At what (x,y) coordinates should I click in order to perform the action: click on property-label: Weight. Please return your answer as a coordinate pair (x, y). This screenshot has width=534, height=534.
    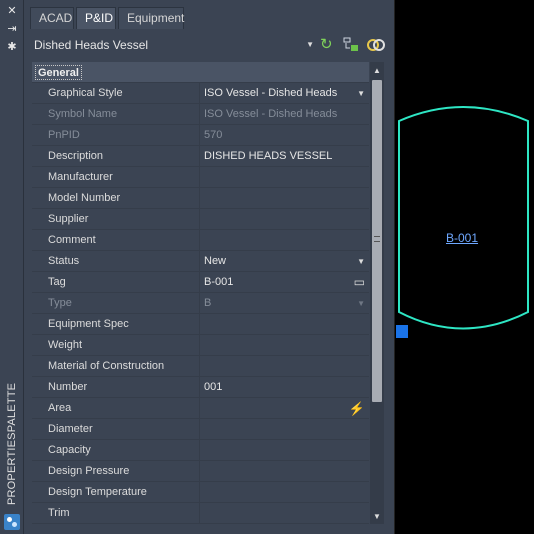
    Looking at the image, I should click on (124, 345).